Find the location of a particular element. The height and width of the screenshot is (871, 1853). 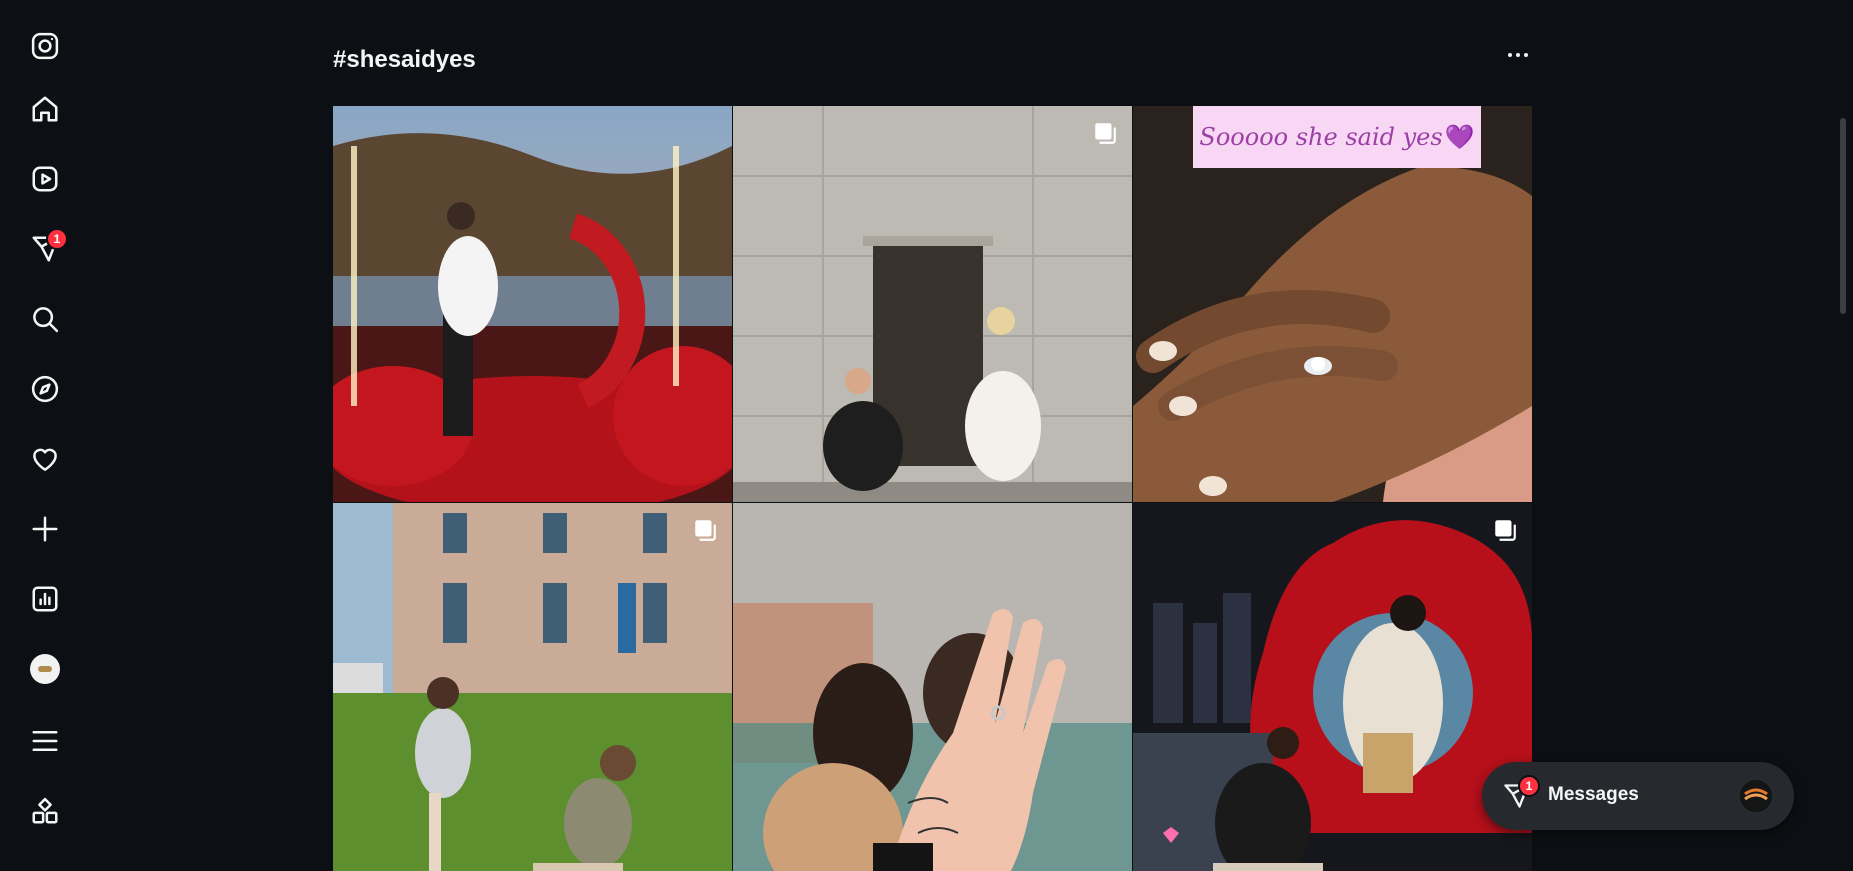

dashboard-chart-icon is located at coordinates (45, 599).